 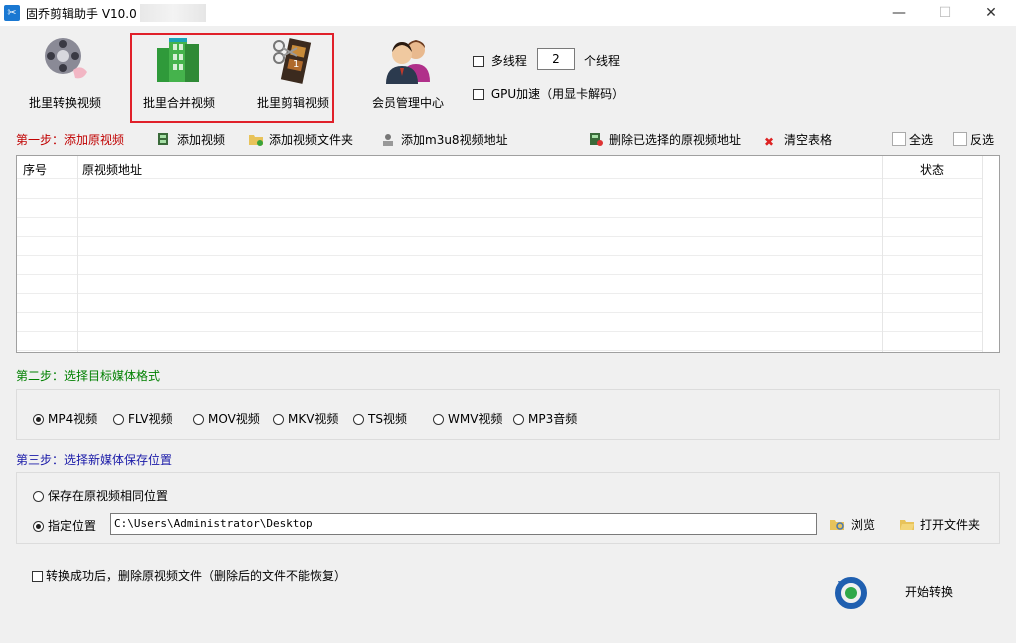 I want to click on format-label: MKV视频, so click(x=313, y=419).